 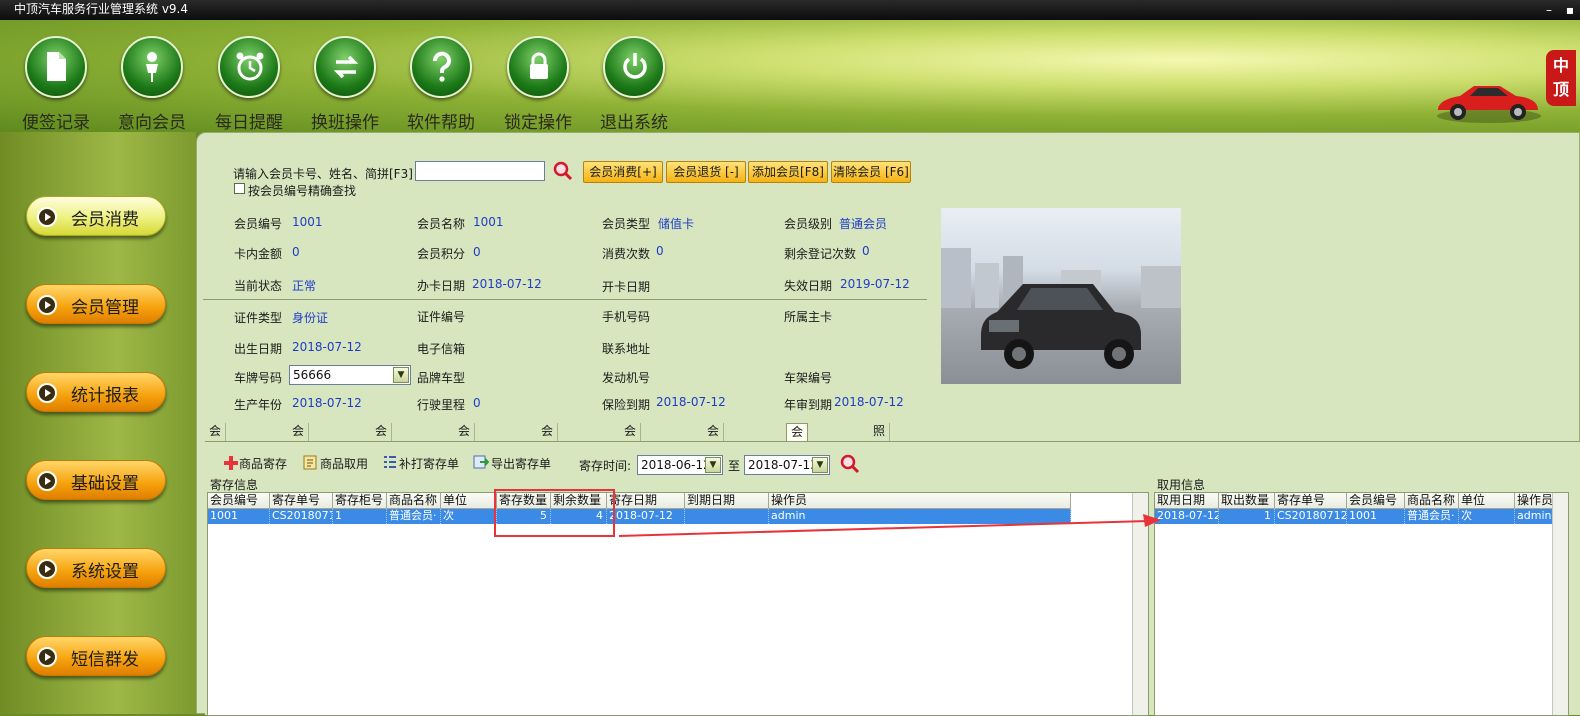 I want to click on take-item-button: 商品取用, so click(x=344, y=463).